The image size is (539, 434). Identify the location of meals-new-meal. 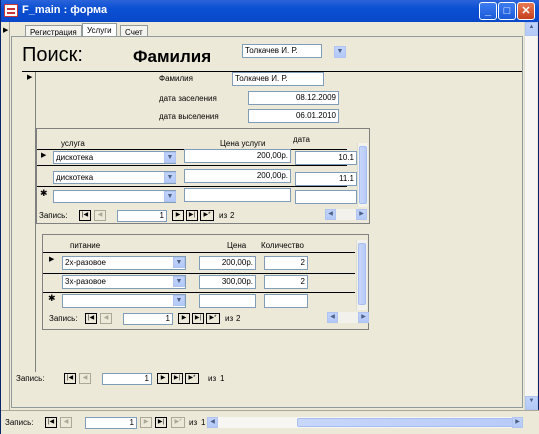
(124, 301).